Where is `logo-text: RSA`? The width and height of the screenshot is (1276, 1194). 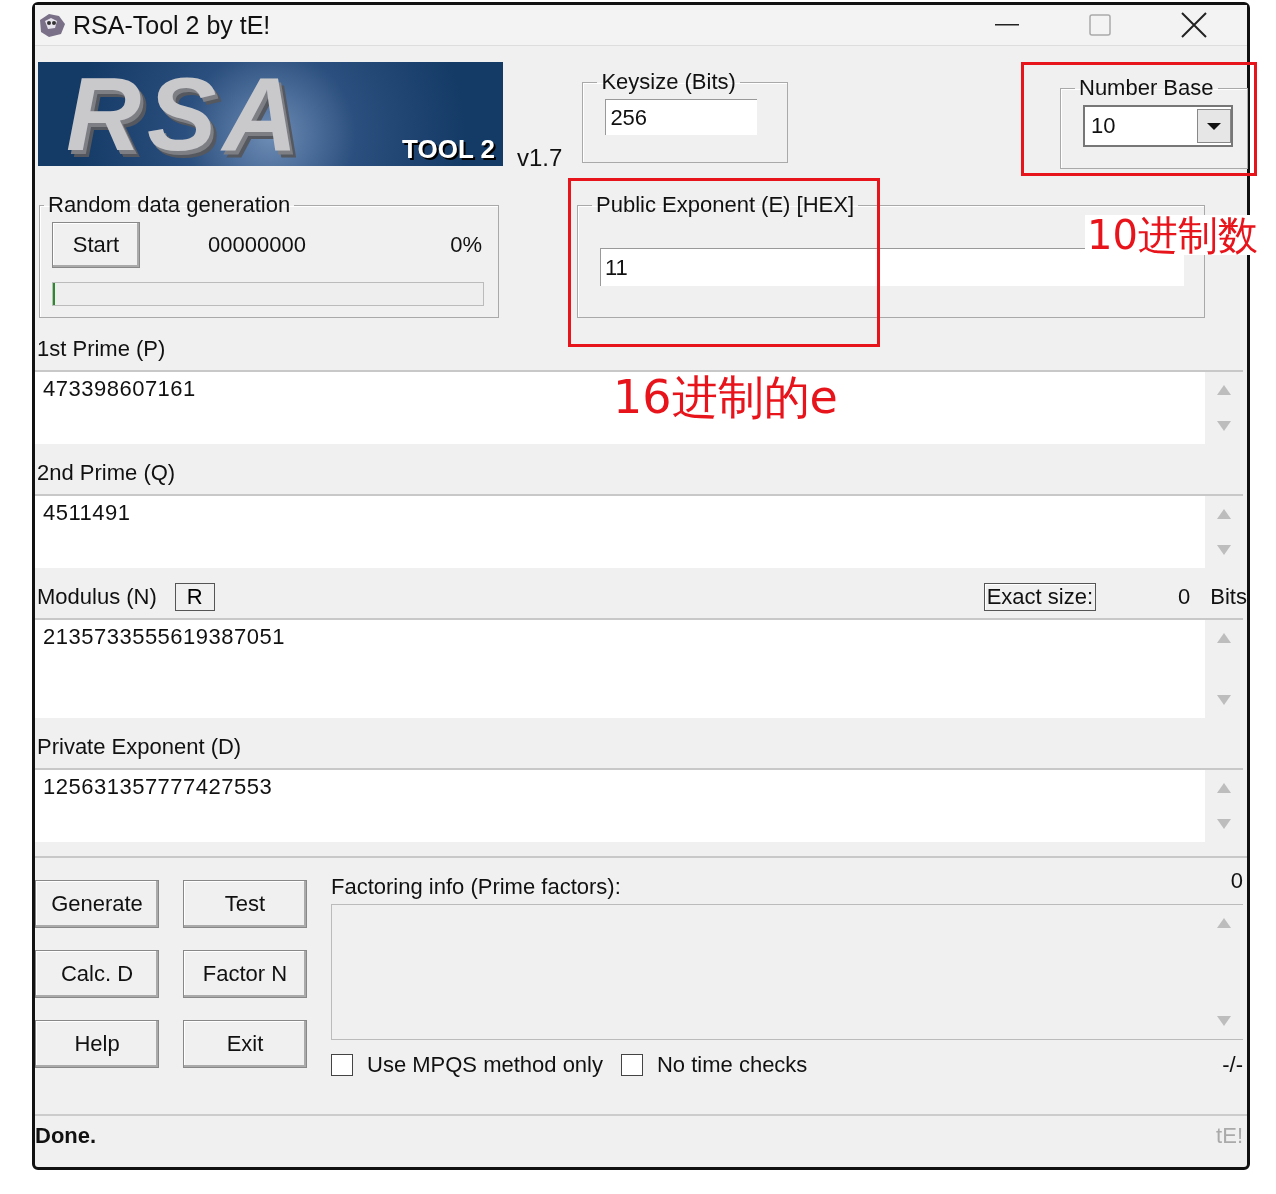 logo-text: RSA is located at coordinates (185, 114).